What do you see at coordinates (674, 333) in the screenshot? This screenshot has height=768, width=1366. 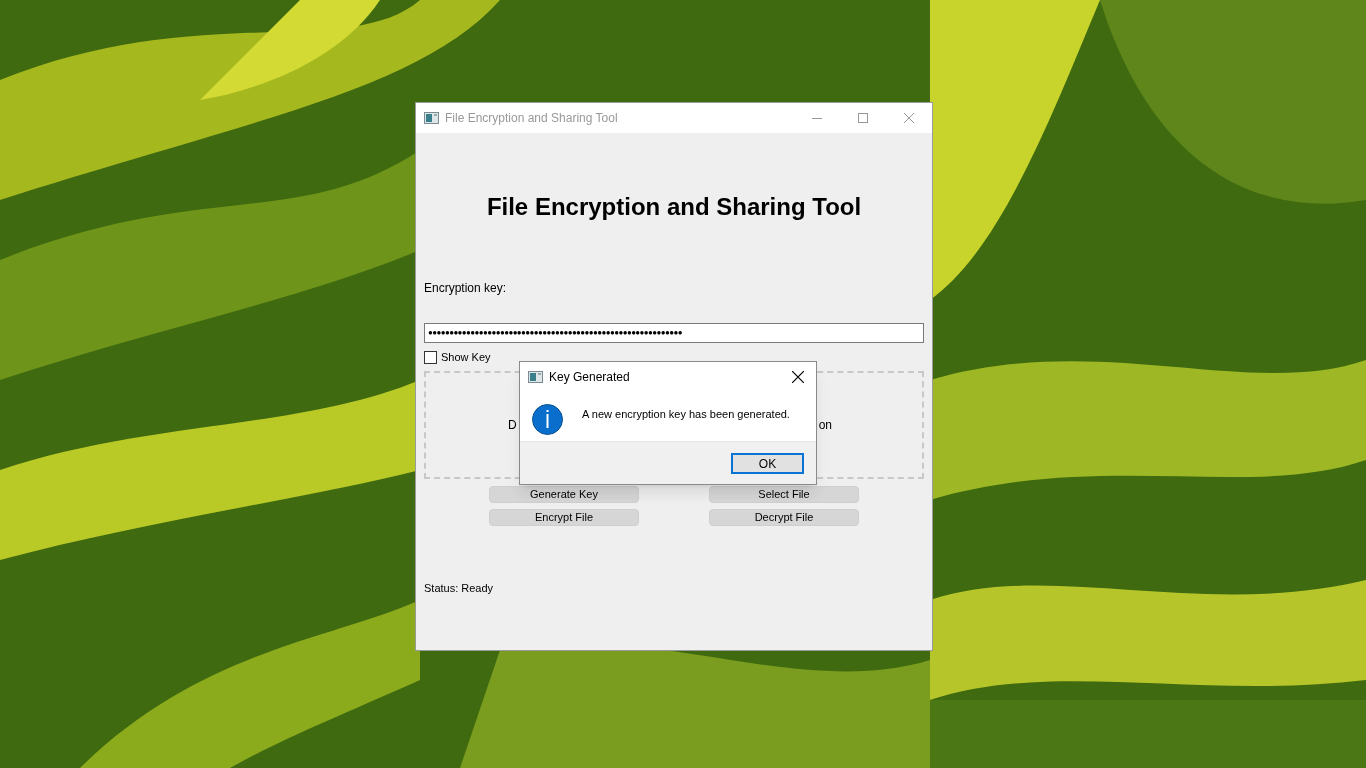 I see `key-field: ●●●●●●●●●●●●●●●●●●●●●●●●●●●●●●●●●●●●●●●●●●●●●●●●●●●●●●●●●●●●` at bounding box center [674, 333].